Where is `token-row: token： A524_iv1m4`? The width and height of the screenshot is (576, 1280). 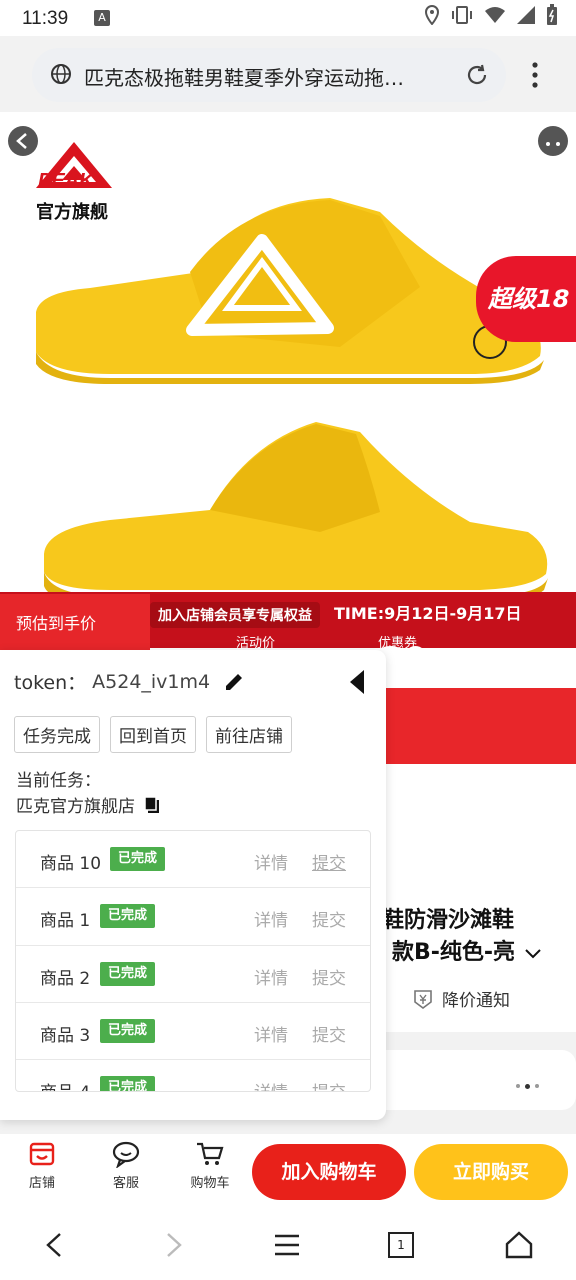 token-row: token： A524_iv1m4 is located at coordinates (130, 681).